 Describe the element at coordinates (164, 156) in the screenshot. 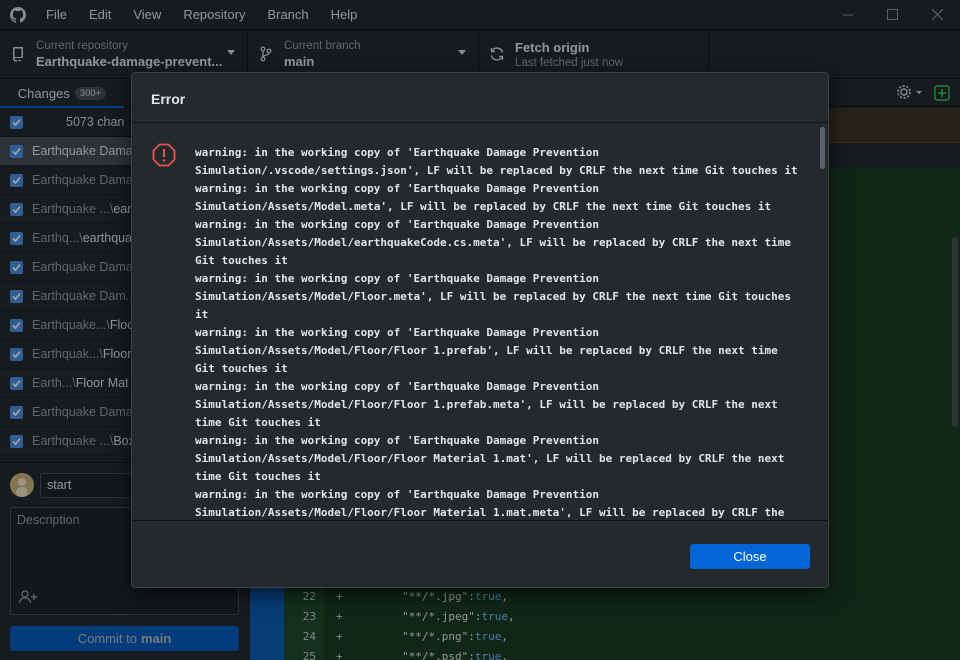

I see `error-icon` at that location.